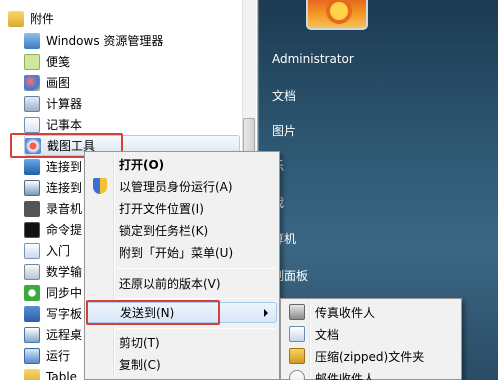 The width and height of the screenshot is (498, 380). Describe the element at coordinates (64, 272) in the screenshot. I see `program-label: 数学输` at that location.